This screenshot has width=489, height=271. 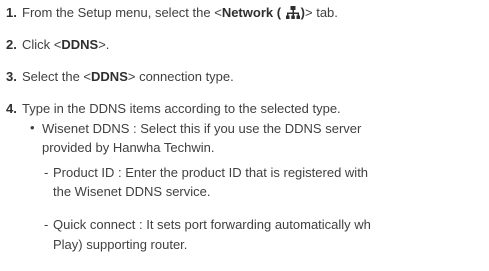 What do you see at coordinates (321, 12) in the screenshot?
I see `step-1-post: > tab.` at bounding box center [321, 12].